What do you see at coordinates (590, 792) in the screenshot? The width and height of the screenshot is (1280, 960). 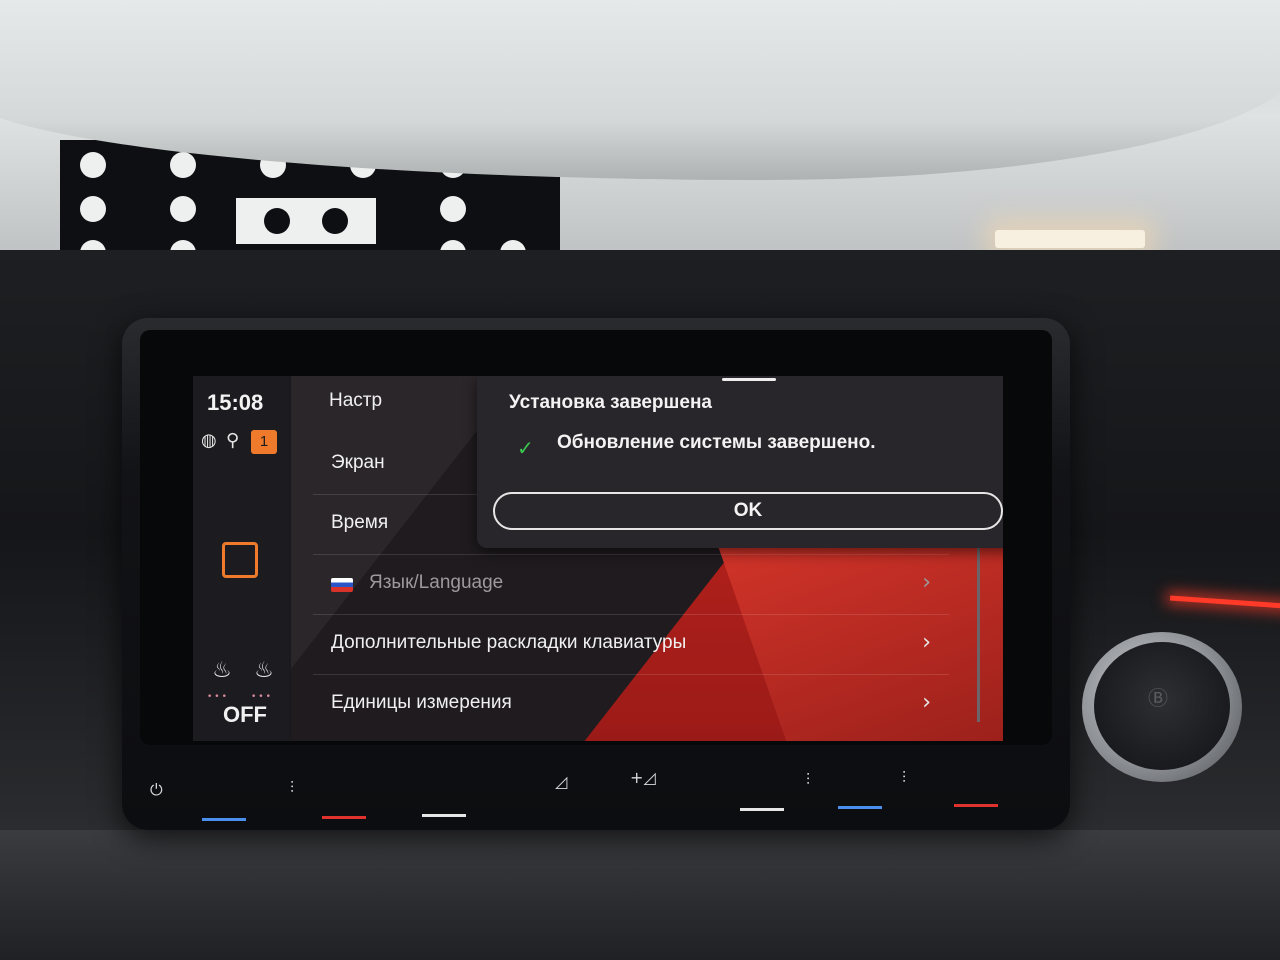 I see `climate-touch-slider: ⏻ ⫶ ◿ +◿ ⫶ ⫶` at bounding box center [590, 792].